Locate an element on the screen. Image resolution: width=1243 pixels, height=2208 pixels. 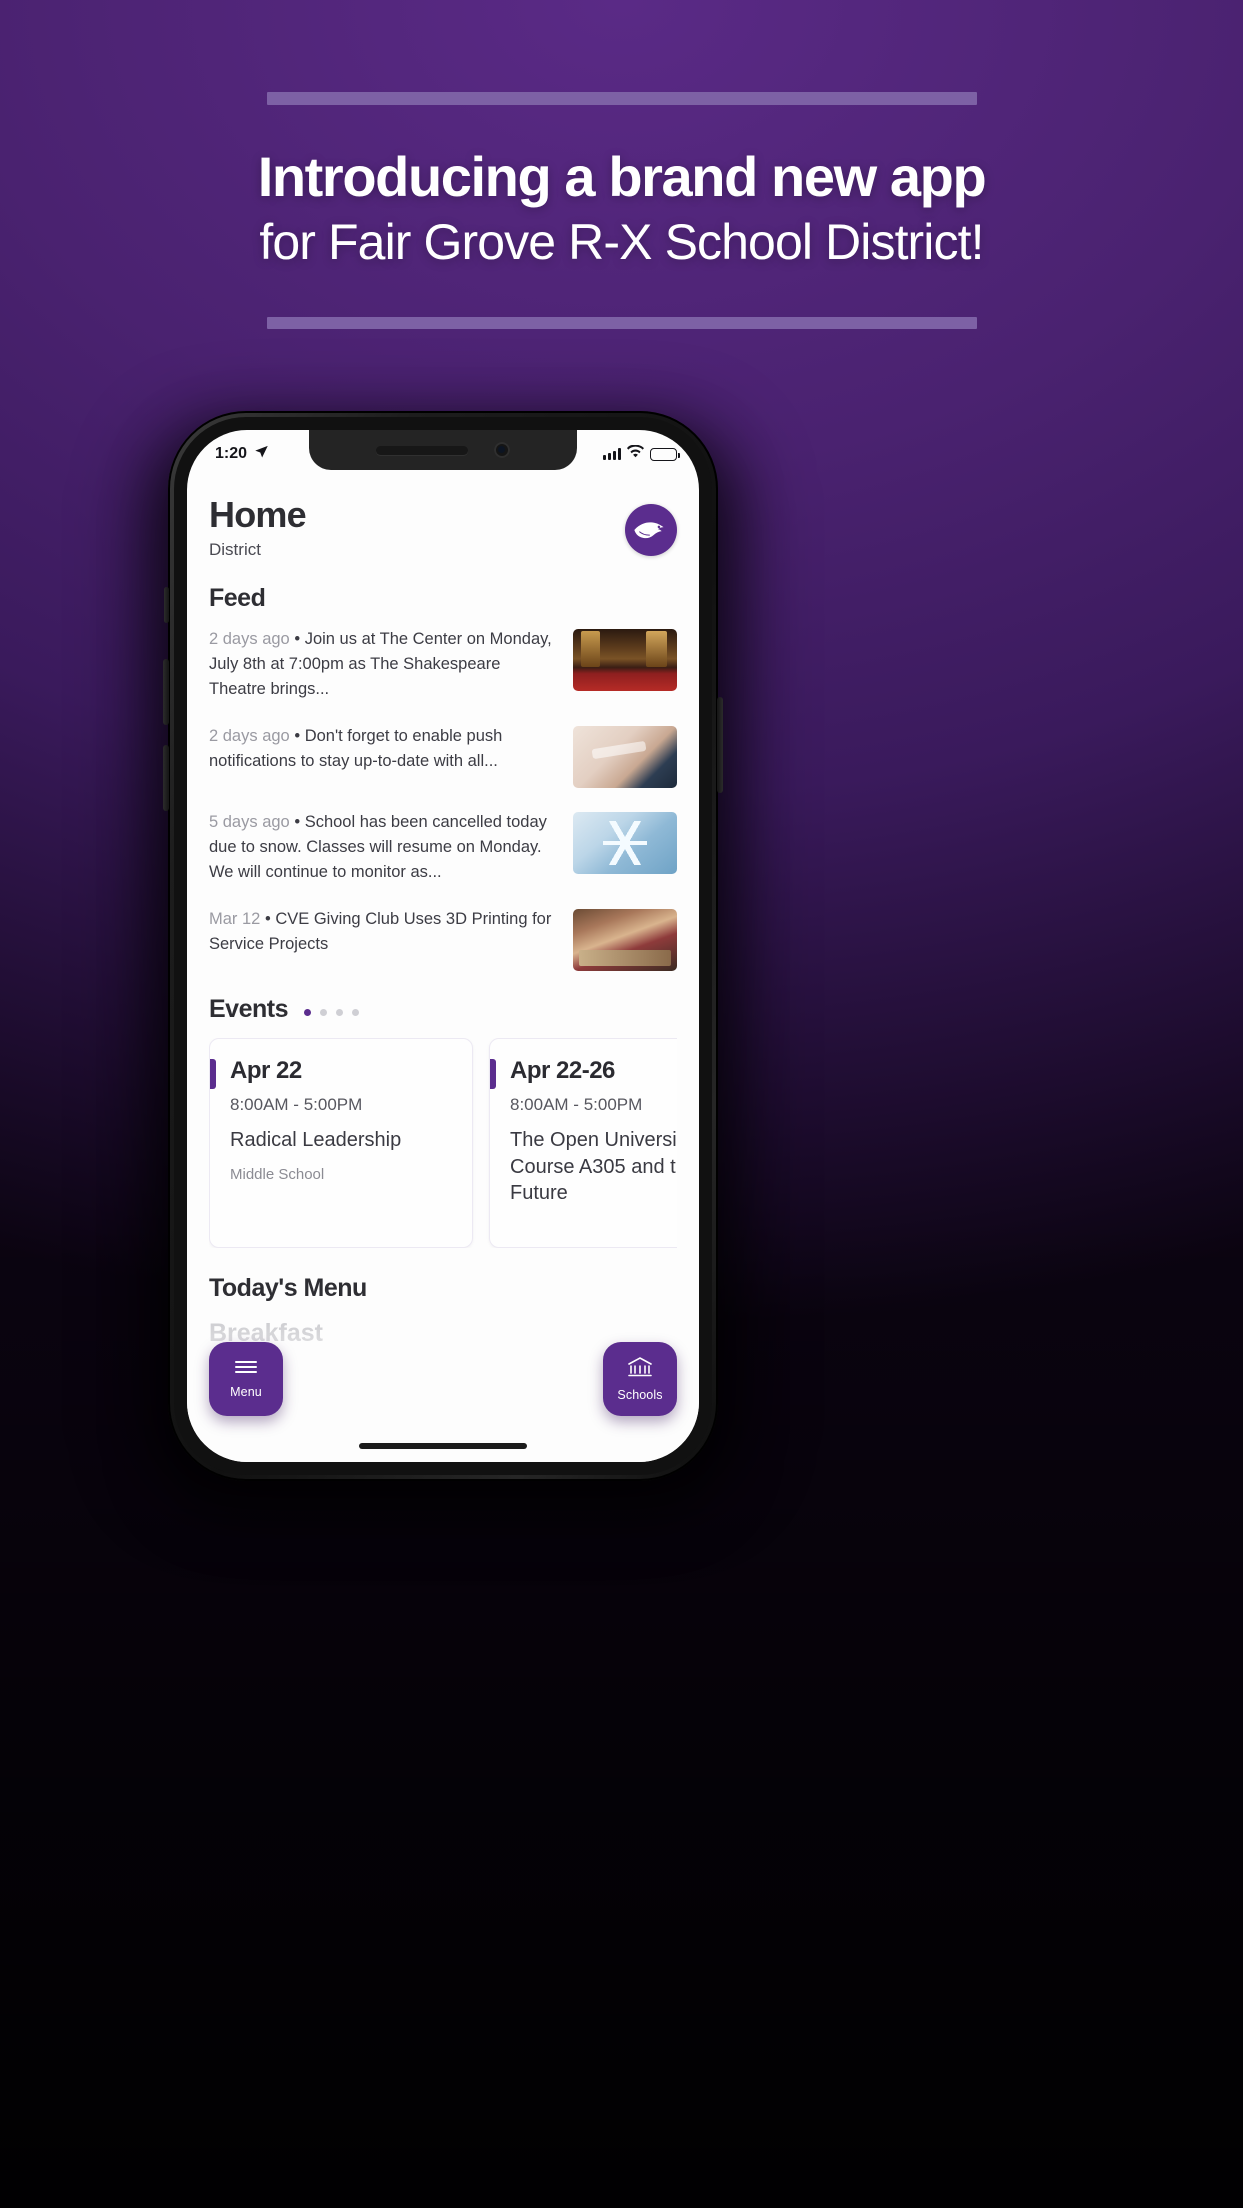
events-section-title: Events is located at coordinates (248, 1009).